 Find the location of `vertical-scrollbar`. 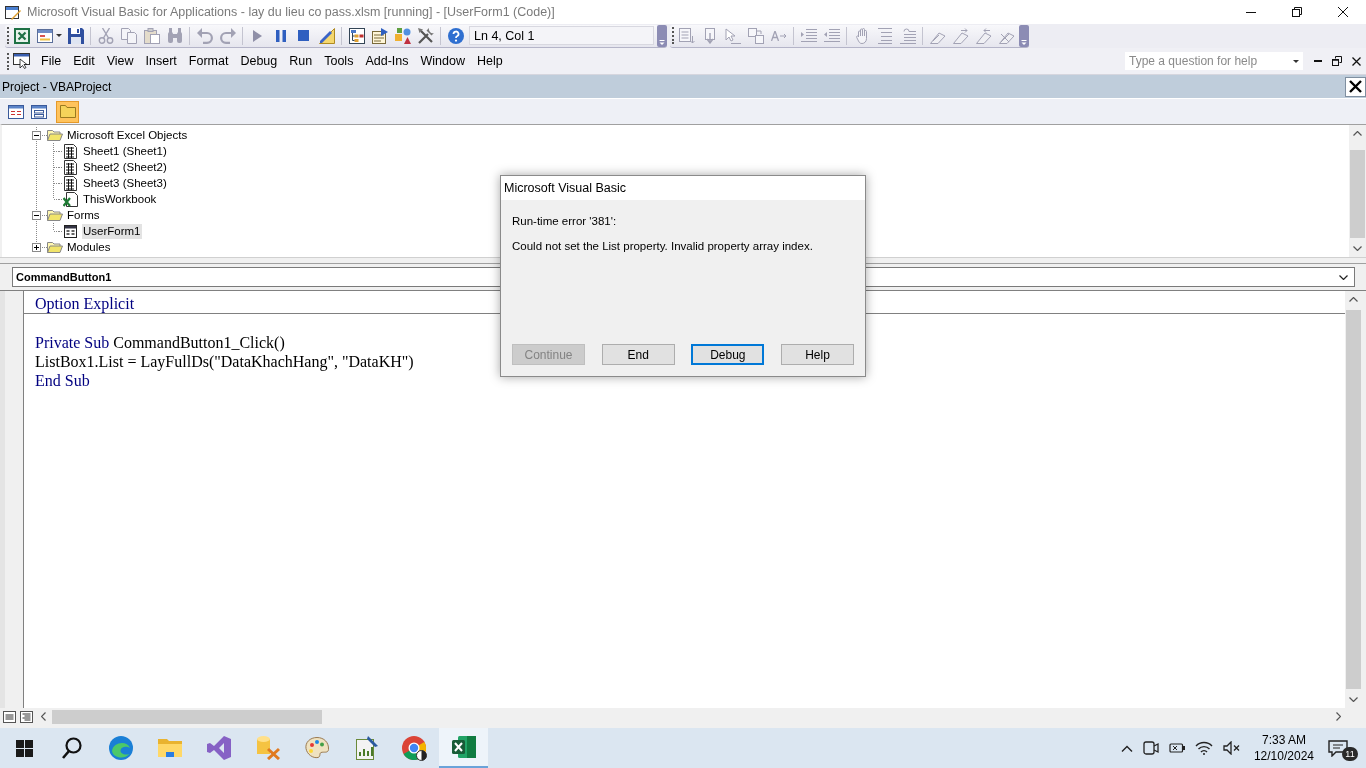

vertical-scrollbar is located at coordinates (1357, 191).